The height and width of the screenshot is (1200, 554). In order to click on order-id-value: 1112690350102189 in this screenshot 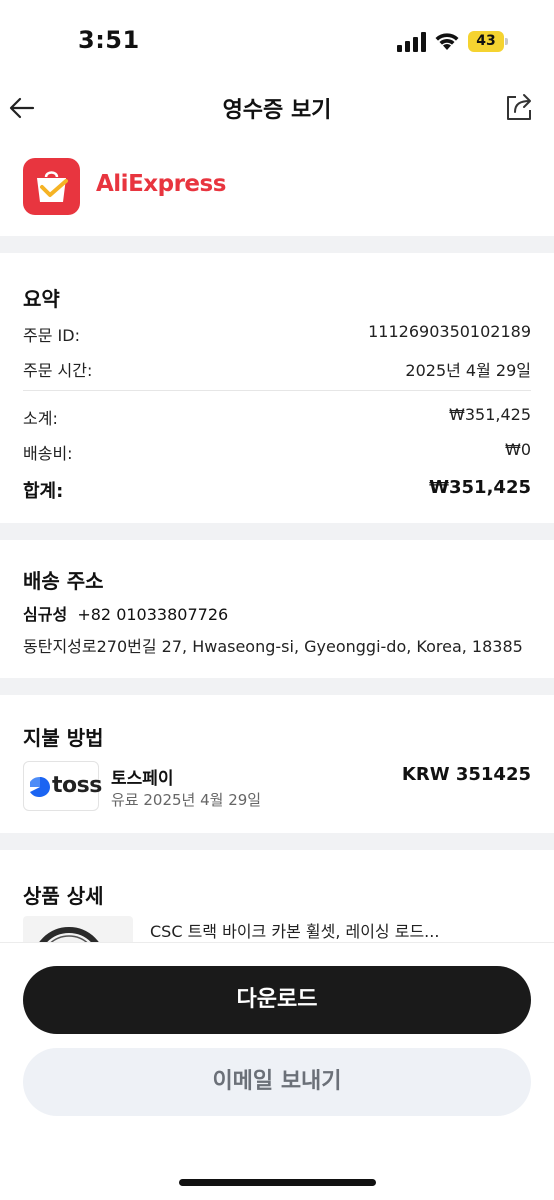, I will do `click(449, 331)`.